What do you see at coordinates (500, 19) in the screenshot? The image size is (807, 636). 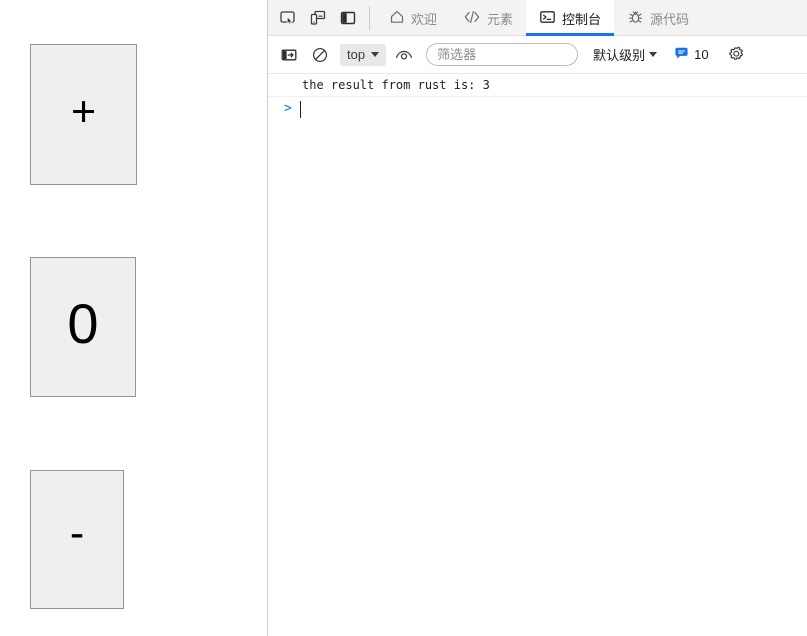 I see `tab-elements-label: 元素` at bounding box center [500, 19].